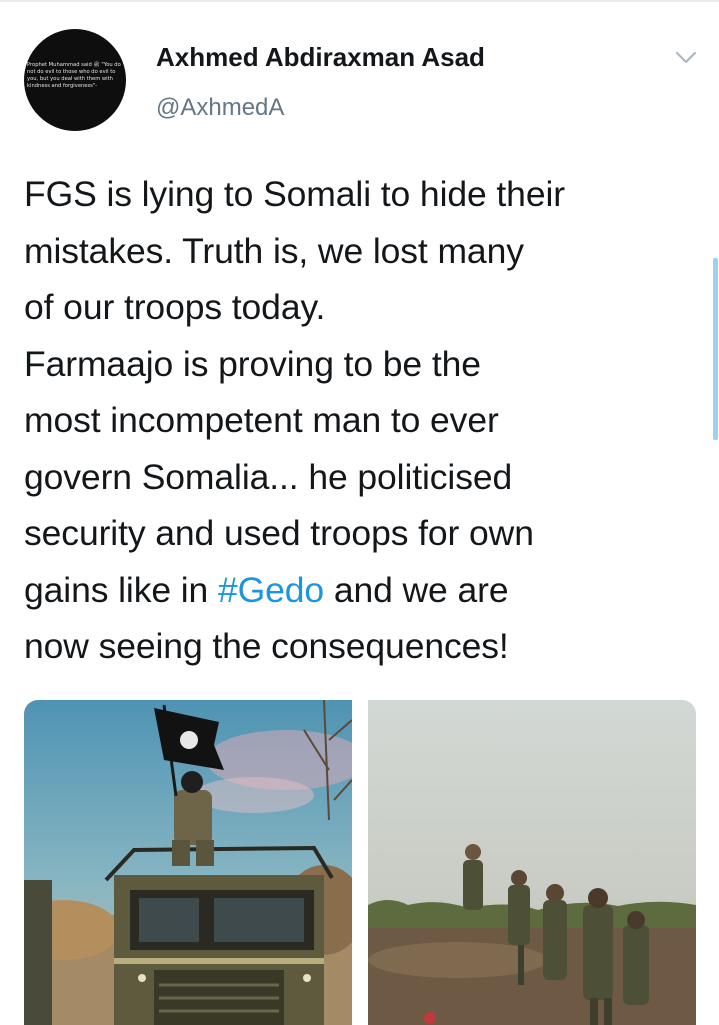  I want to click on author-name: Axhmed Abdiraxman Asad, so click(320, 57).